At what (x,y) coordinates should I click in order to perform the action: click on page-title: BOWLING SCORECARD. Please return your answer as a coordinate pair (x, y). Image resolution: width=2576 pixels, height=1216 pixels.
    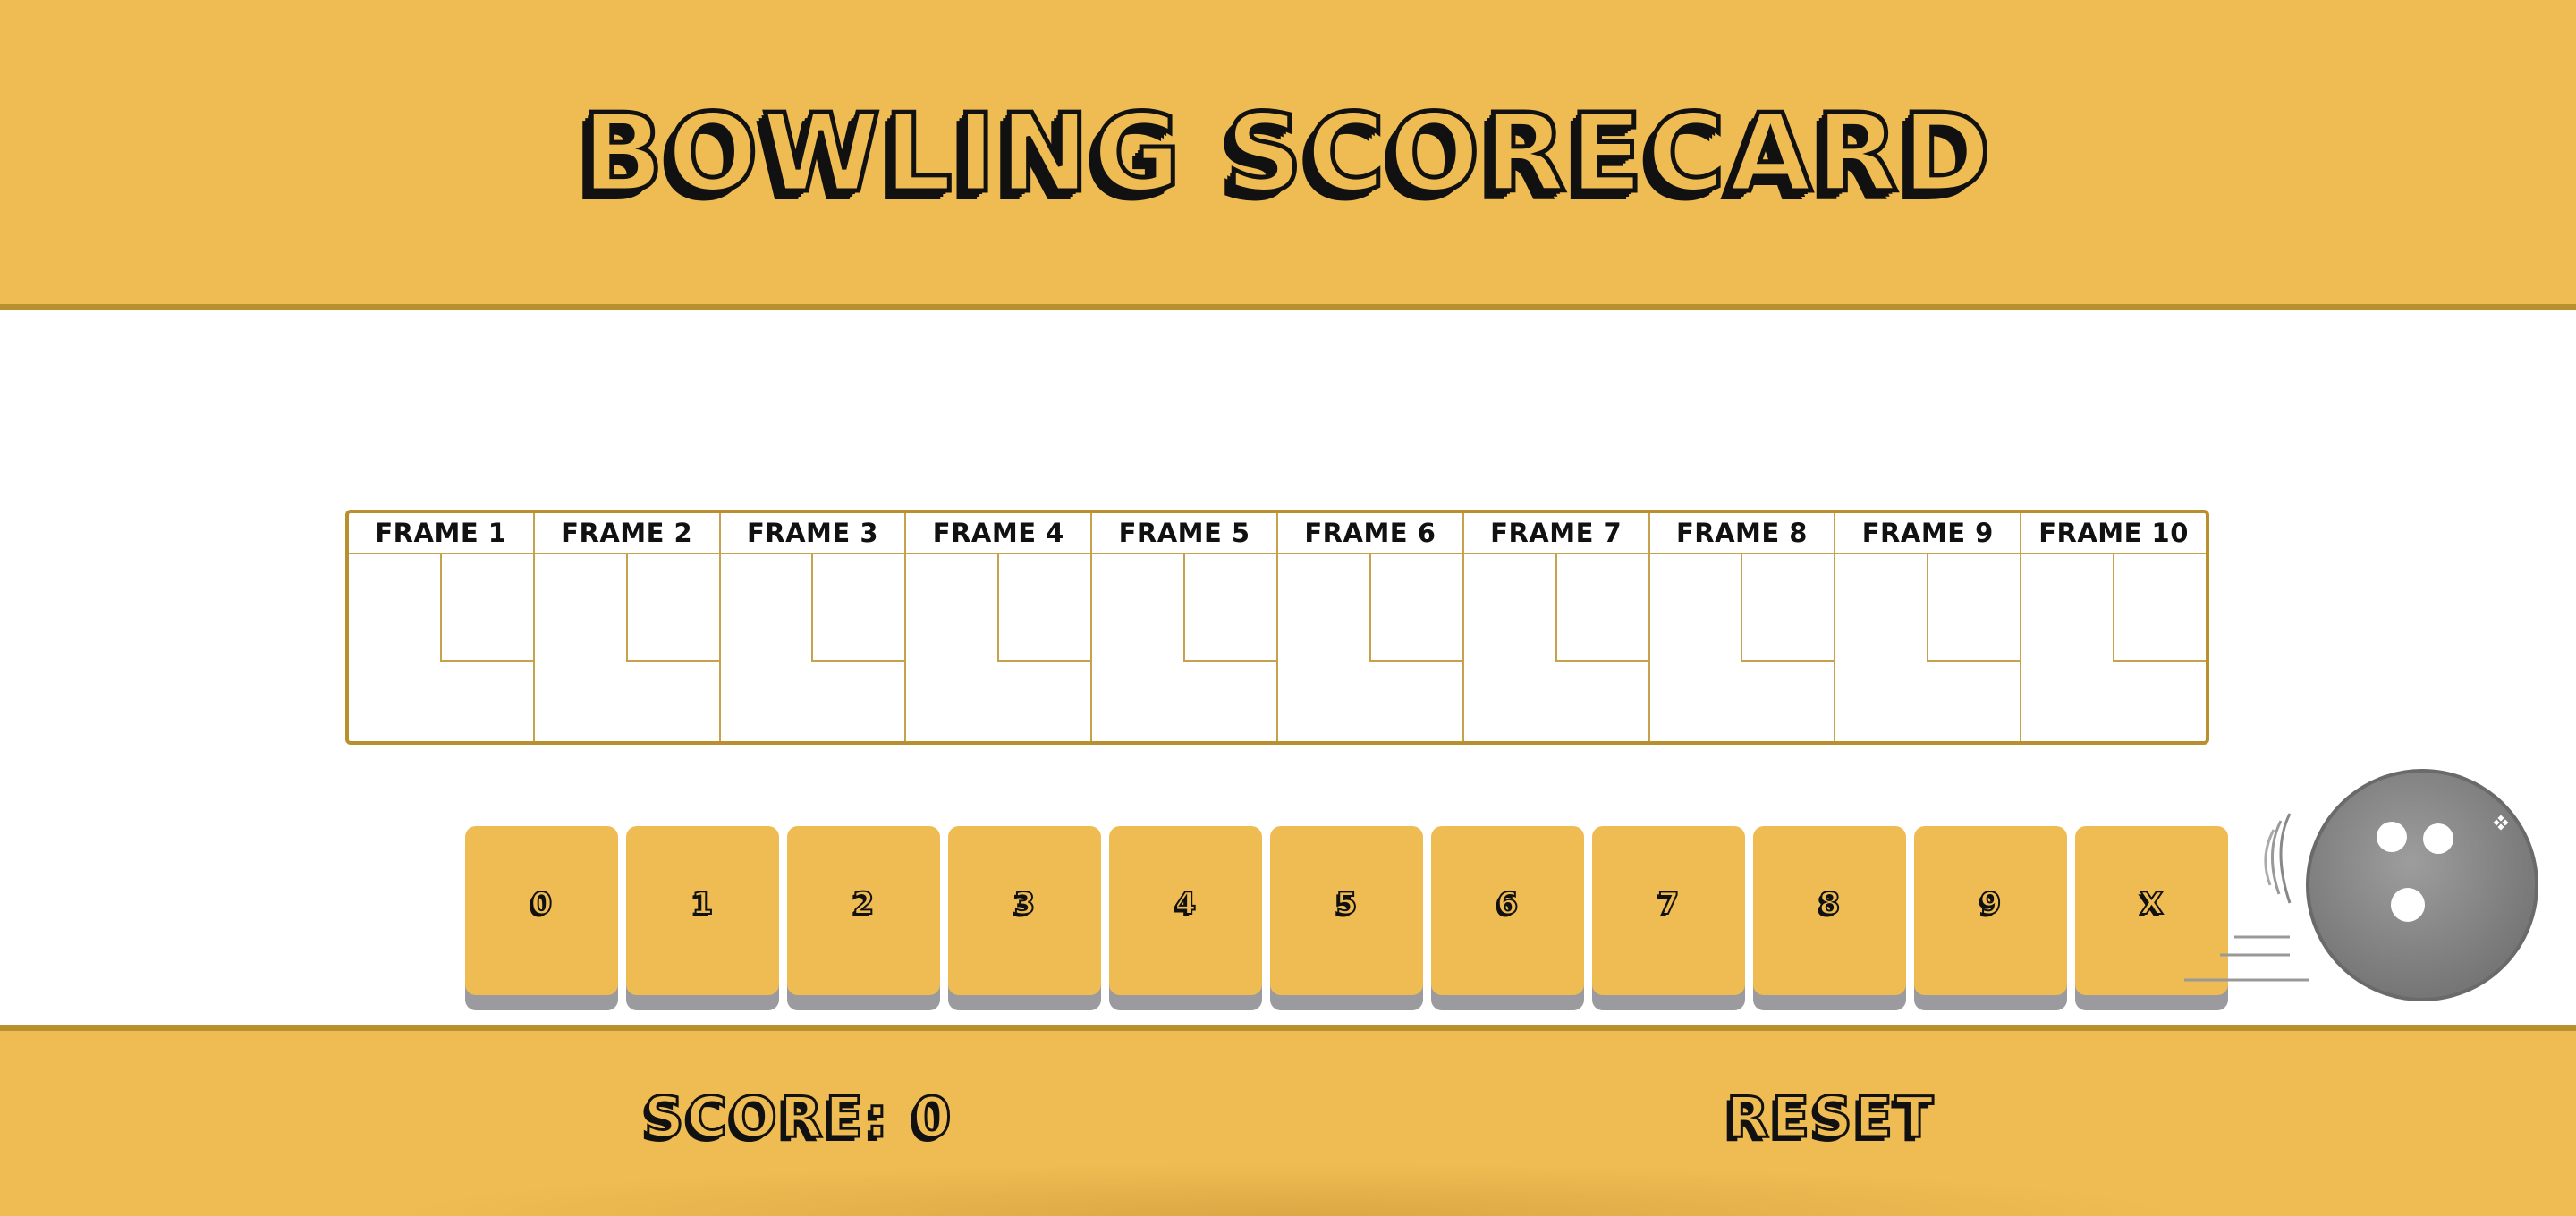
    Looking at the image, I should click on (1287, 153).